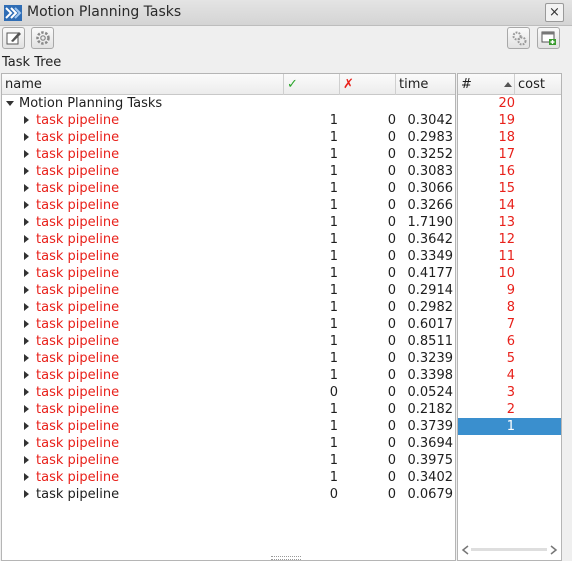 This screenshot has height=561, width=572. What do you see at coordinates (286, 558) in the screenshot?
I see `resize-grip` at bounding box center [286, 558].